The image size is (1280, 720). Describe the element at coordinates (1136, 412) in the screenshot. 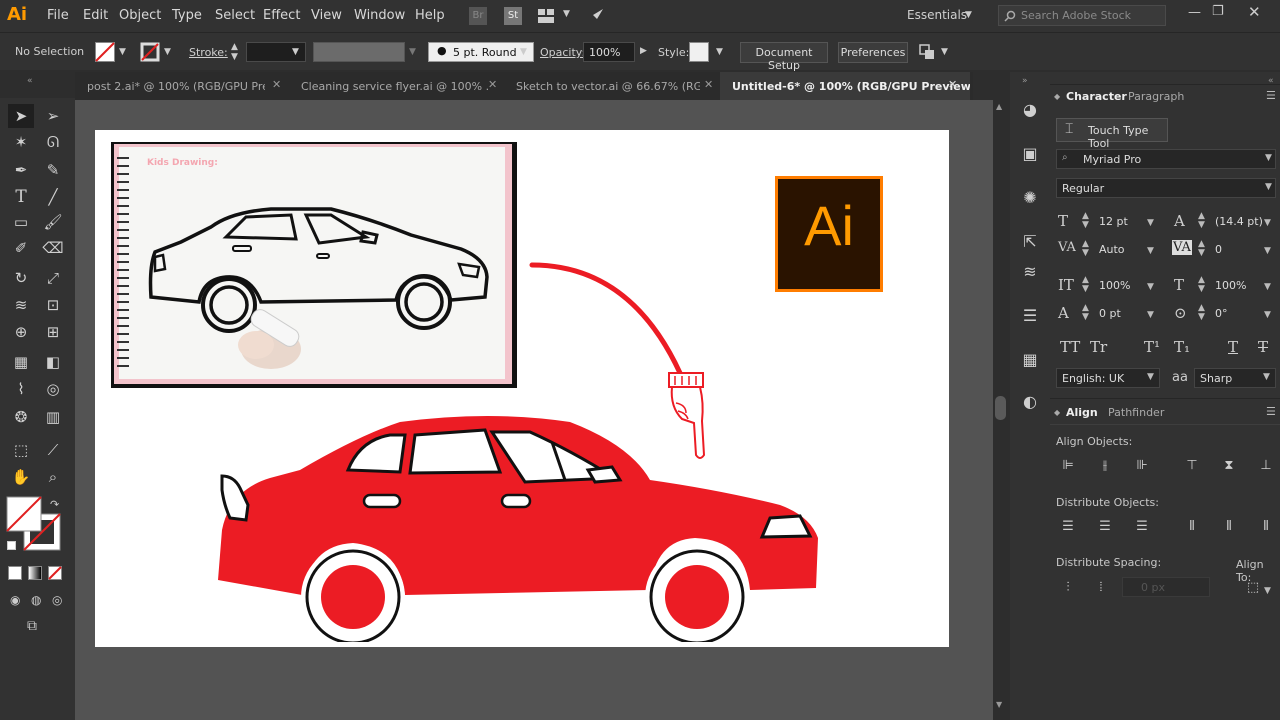

I see `tab-pathfinder: Pathfinder` at that location.